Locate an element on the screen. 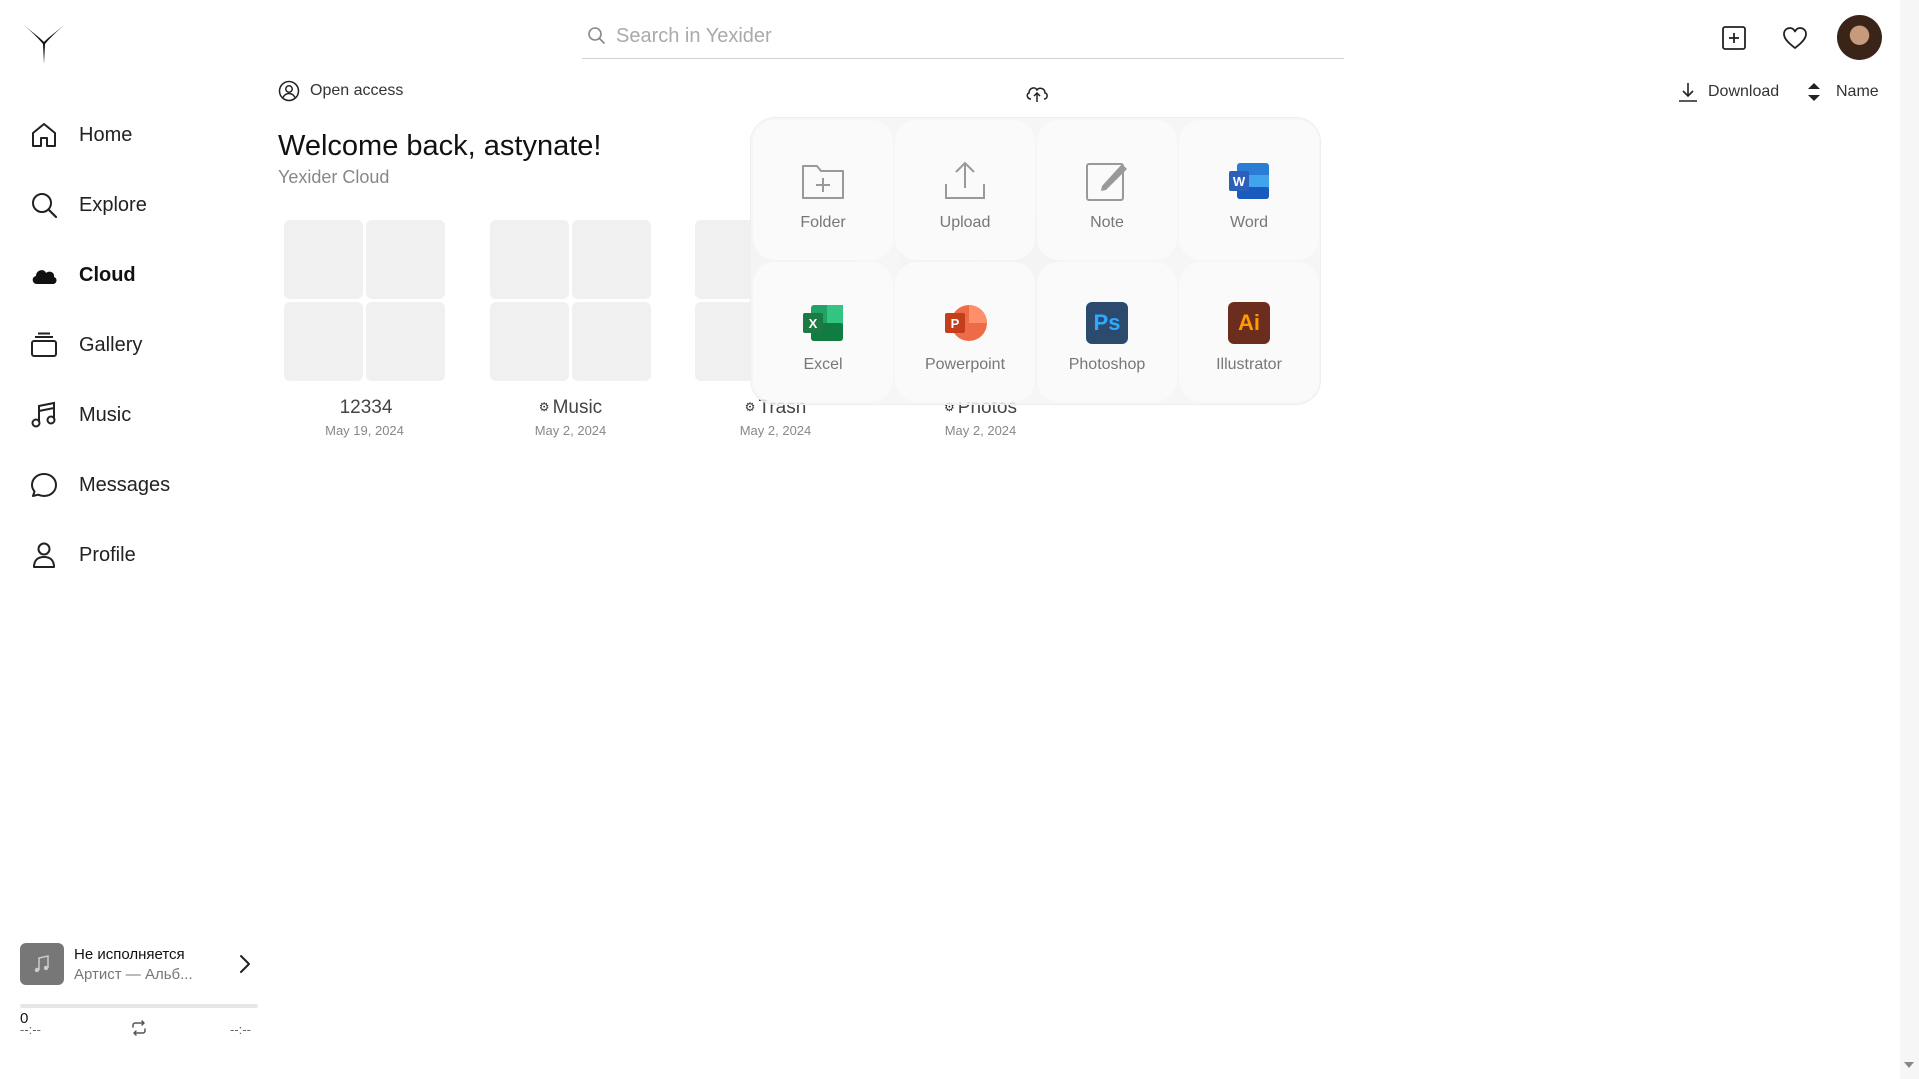 The width and height of the screenshot is (1919, 1079). create-note-button: Note is located at coordinates (1107, 190).